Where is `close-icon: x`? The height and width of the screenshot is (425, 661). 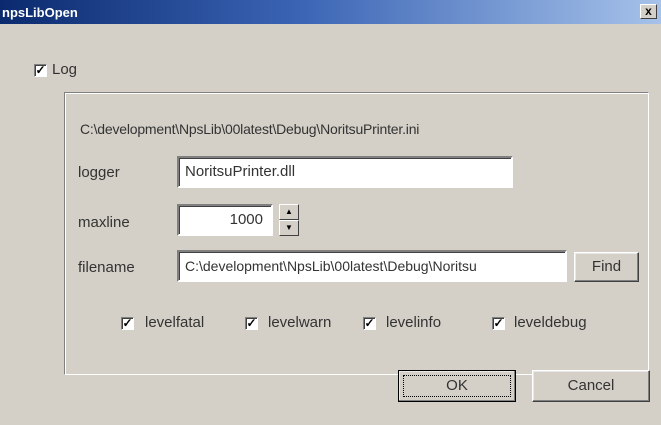
close-icon: x is located at coordinates (648, 11).